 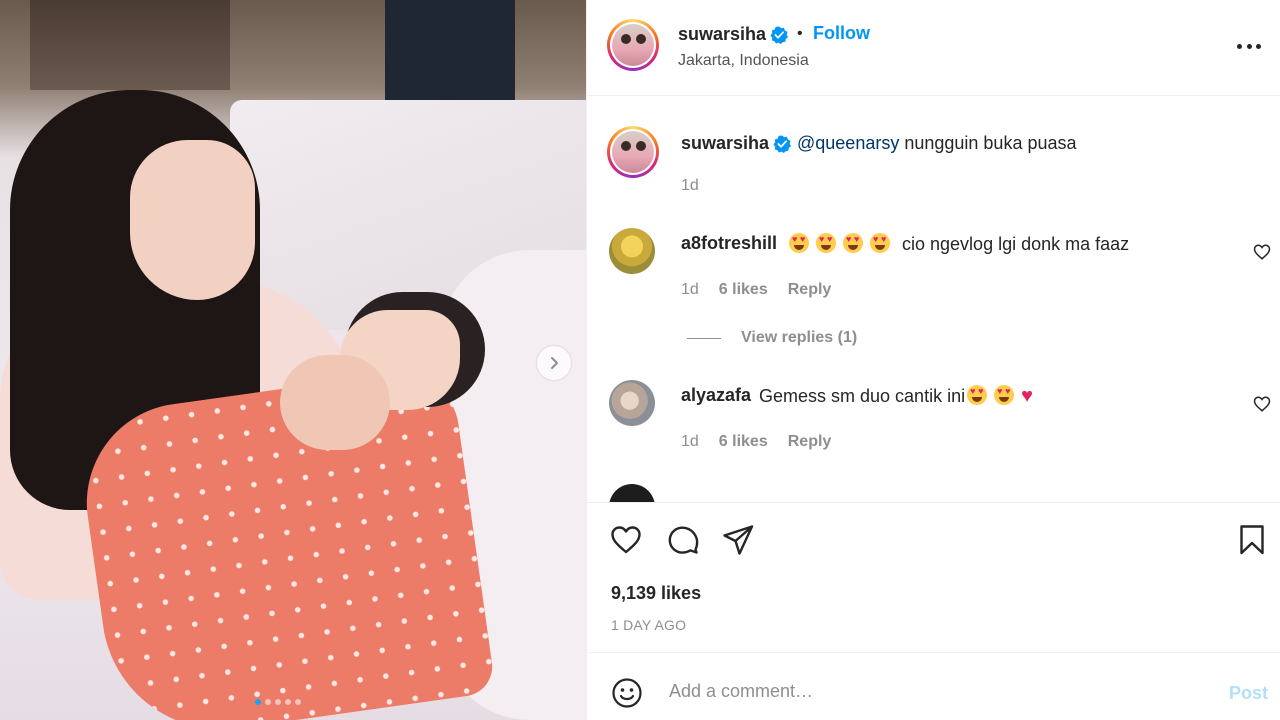 What do you see at coordinates (1027, 396) in the screenshot?
I see `red-heart-emoji-icon: ♥` at bounding box center [1027, 396].